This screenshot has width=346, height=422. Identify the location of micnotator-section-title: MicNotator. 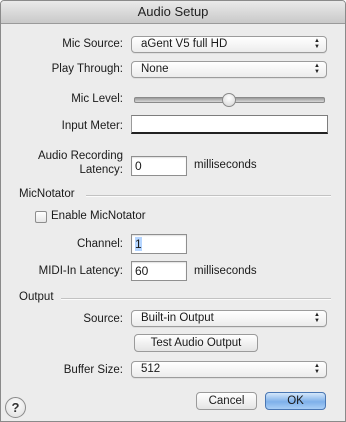
(47, 194).